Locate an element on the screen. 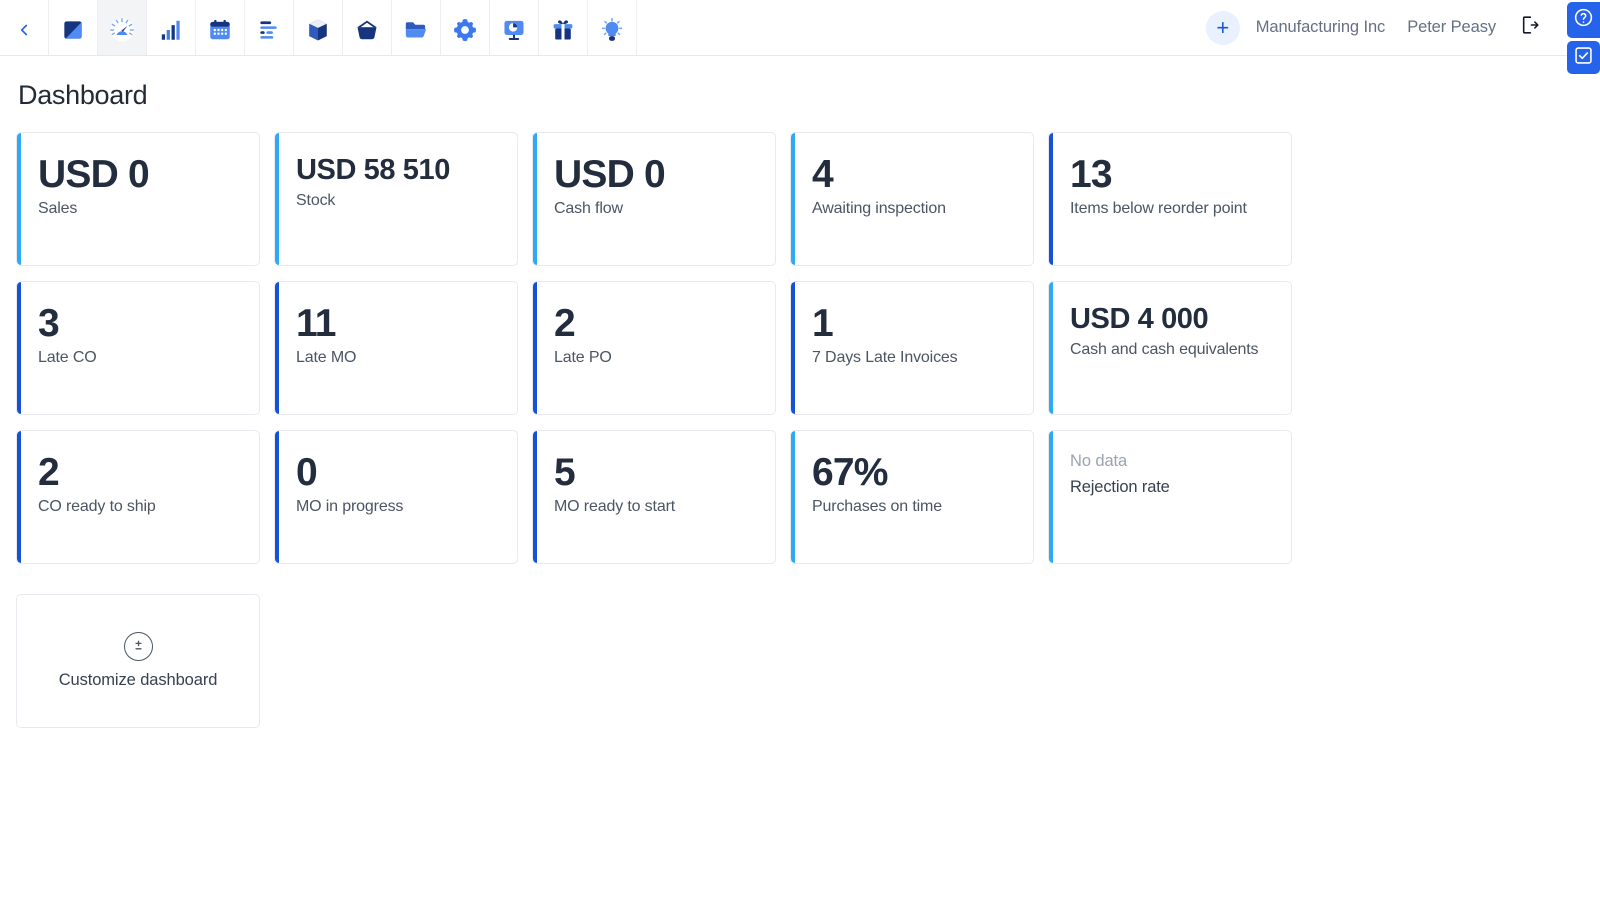 The image size is (1600, 900). nav-icon-group is located at coordinates (318, 27).